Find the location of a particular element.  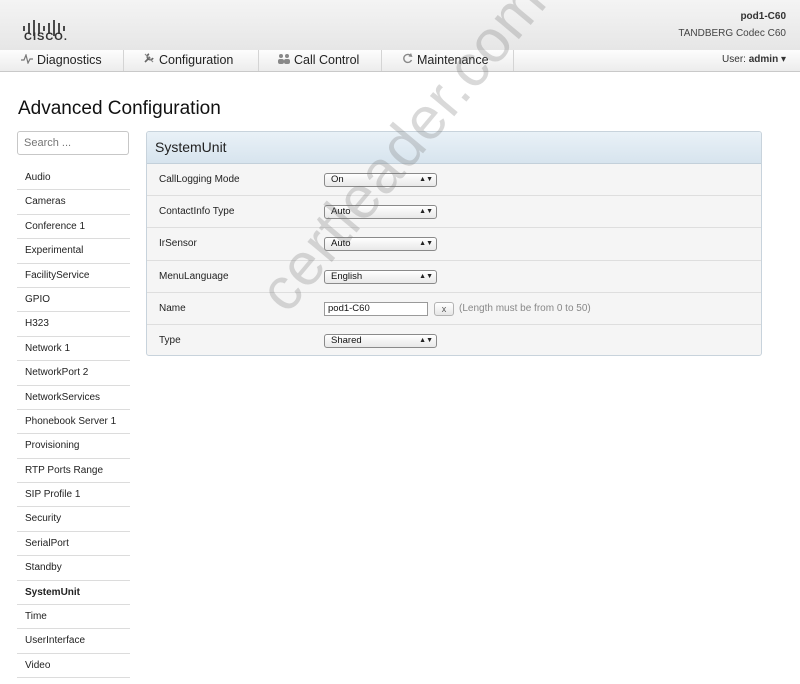

sidebar-item-network-1: Network 1 is located at coordinates (73, 349).